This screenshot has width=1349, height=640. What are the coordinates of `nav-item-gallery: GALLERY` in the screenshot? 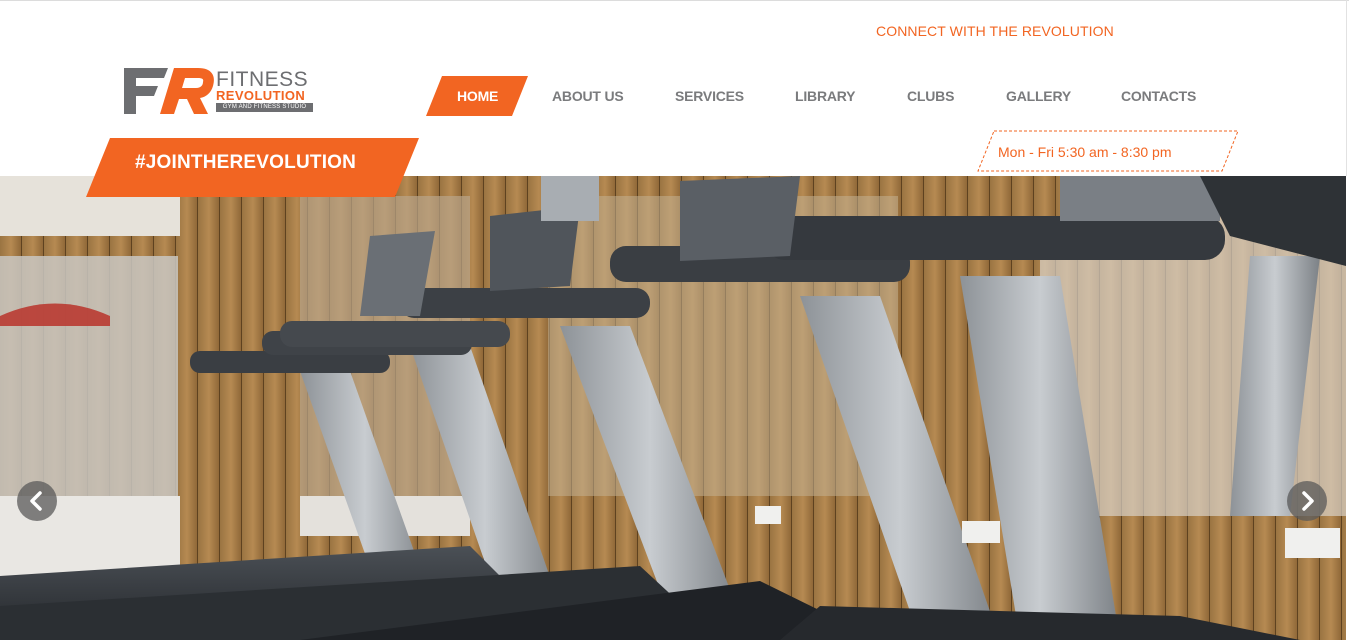 It's located at (1038, 96).